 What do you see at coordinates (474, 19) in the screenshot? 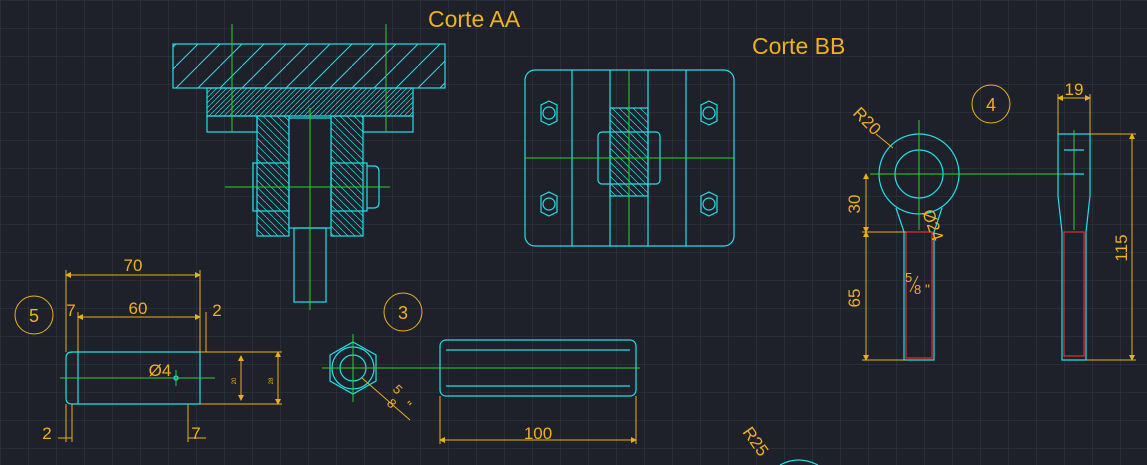
I see `title-corte-aa: Corte AA` at bounding box center [474, 19].